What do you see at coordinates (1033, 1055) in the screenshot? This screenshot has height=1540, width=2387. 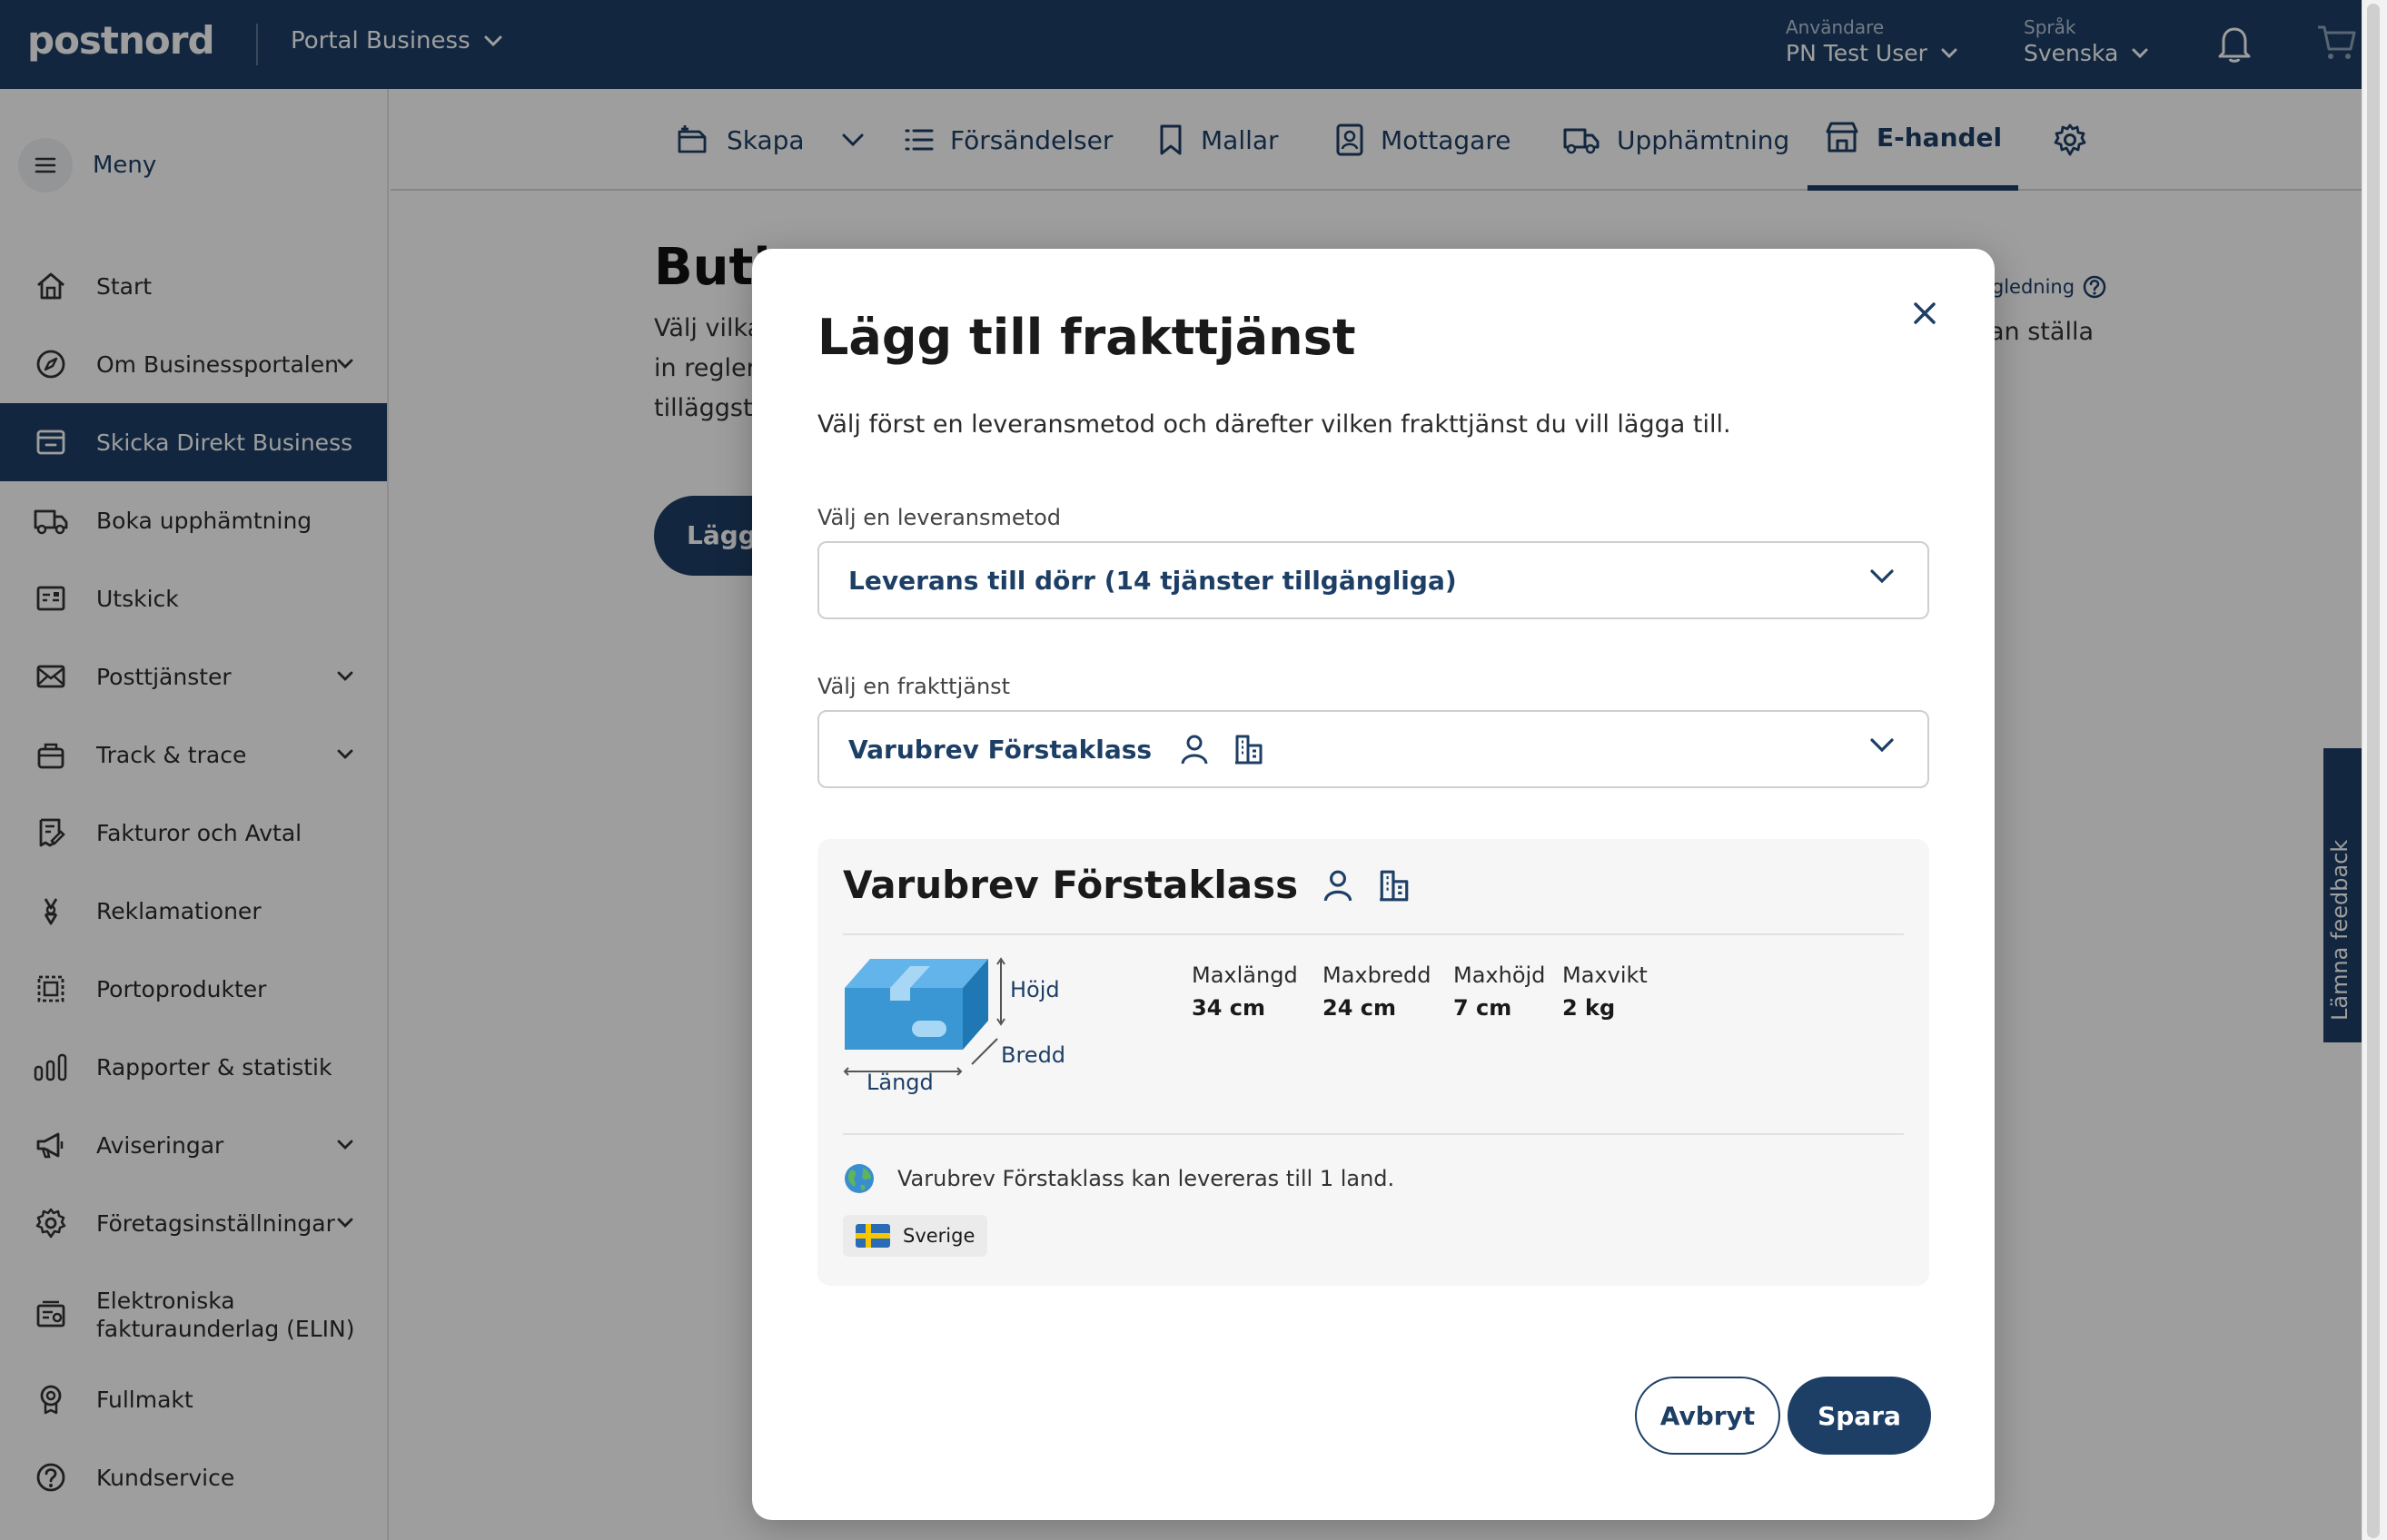 I see `dimension-width-label: Bredd` at bounding box center [1033, 1055].